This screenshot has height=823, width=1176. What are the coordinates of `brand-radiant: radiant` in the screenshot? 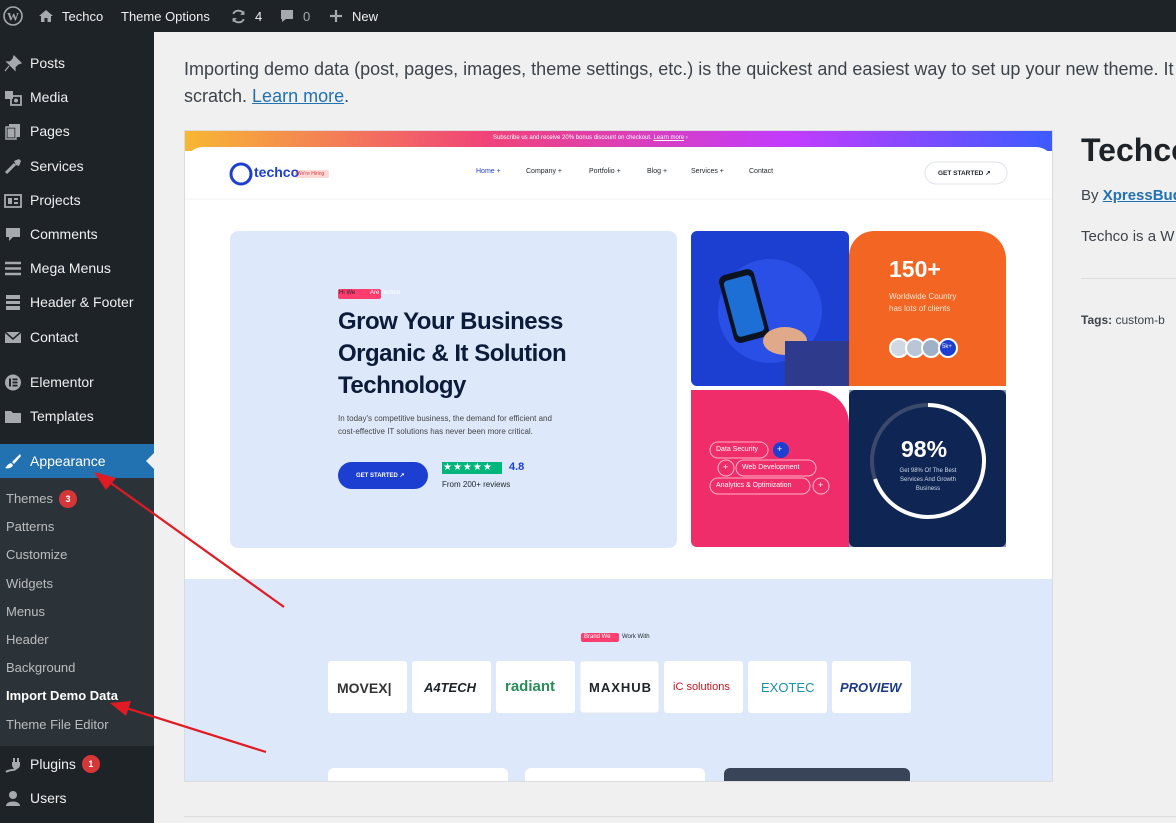 It's located at (530, 686).